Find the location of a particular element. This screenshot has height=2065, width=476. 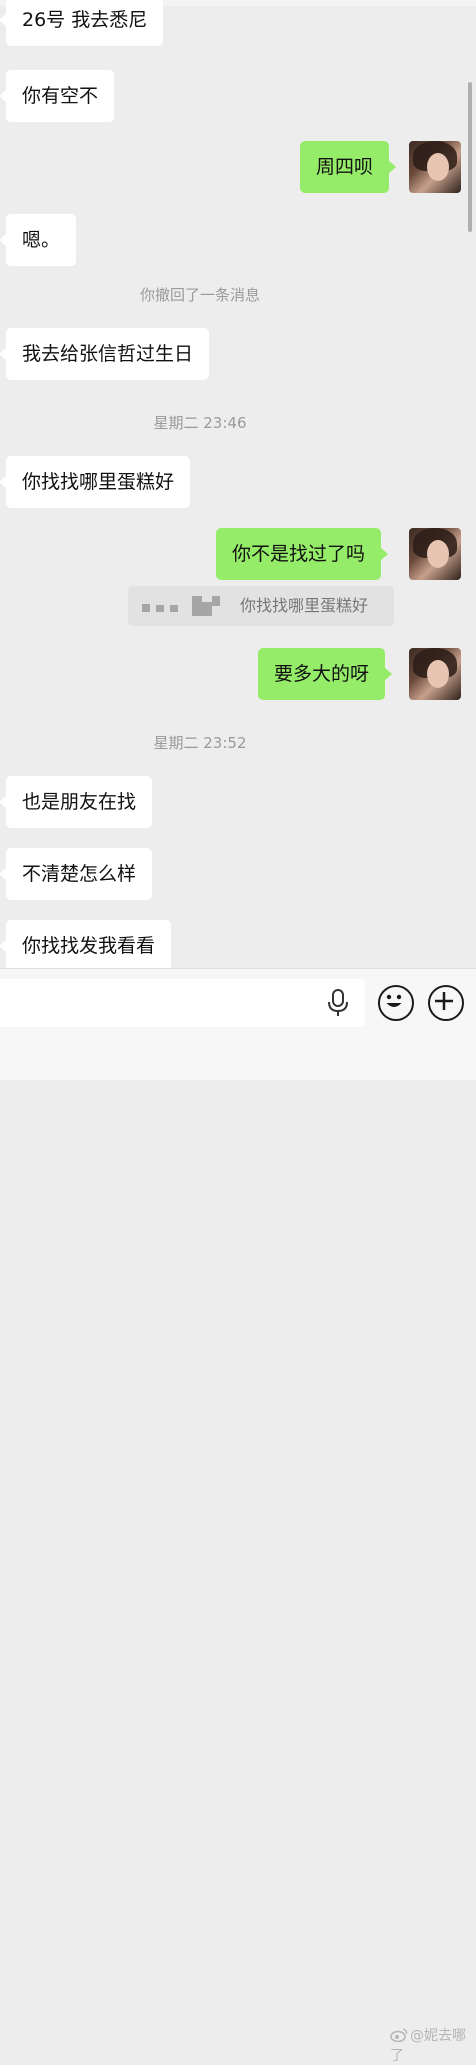

more-button is located at coordinates (446, 1003).